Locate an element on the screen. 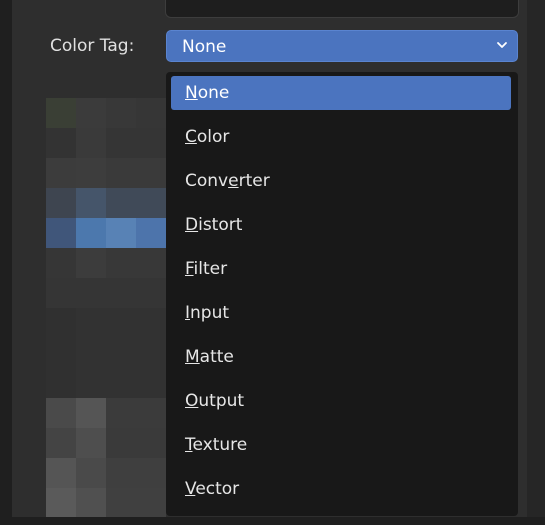 This screenshot has height=525, width=545. panel-right-border is located at coordinates (536, 262).